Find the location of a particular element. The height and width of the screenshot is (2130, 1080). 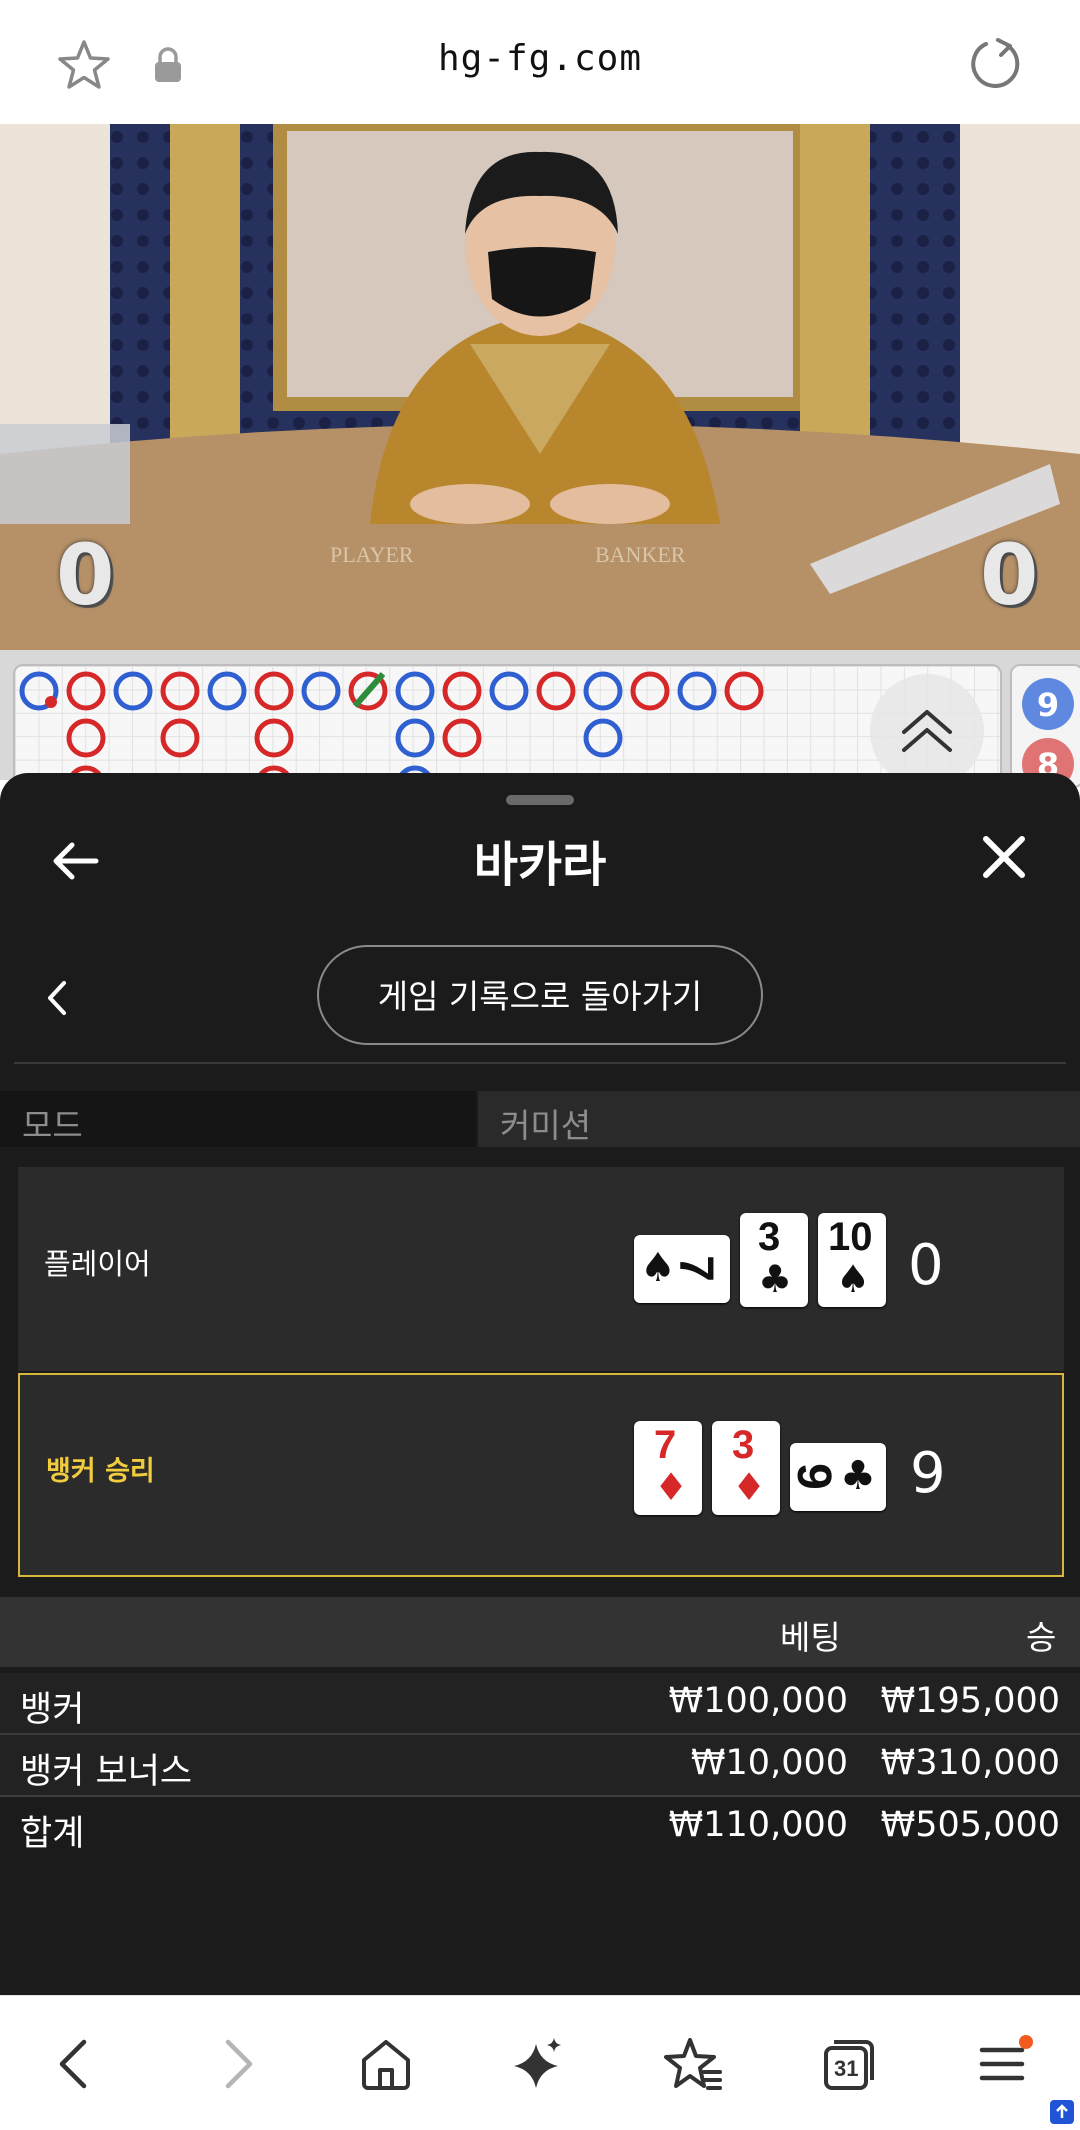

back-icon is located at coordinates (76, 2064).